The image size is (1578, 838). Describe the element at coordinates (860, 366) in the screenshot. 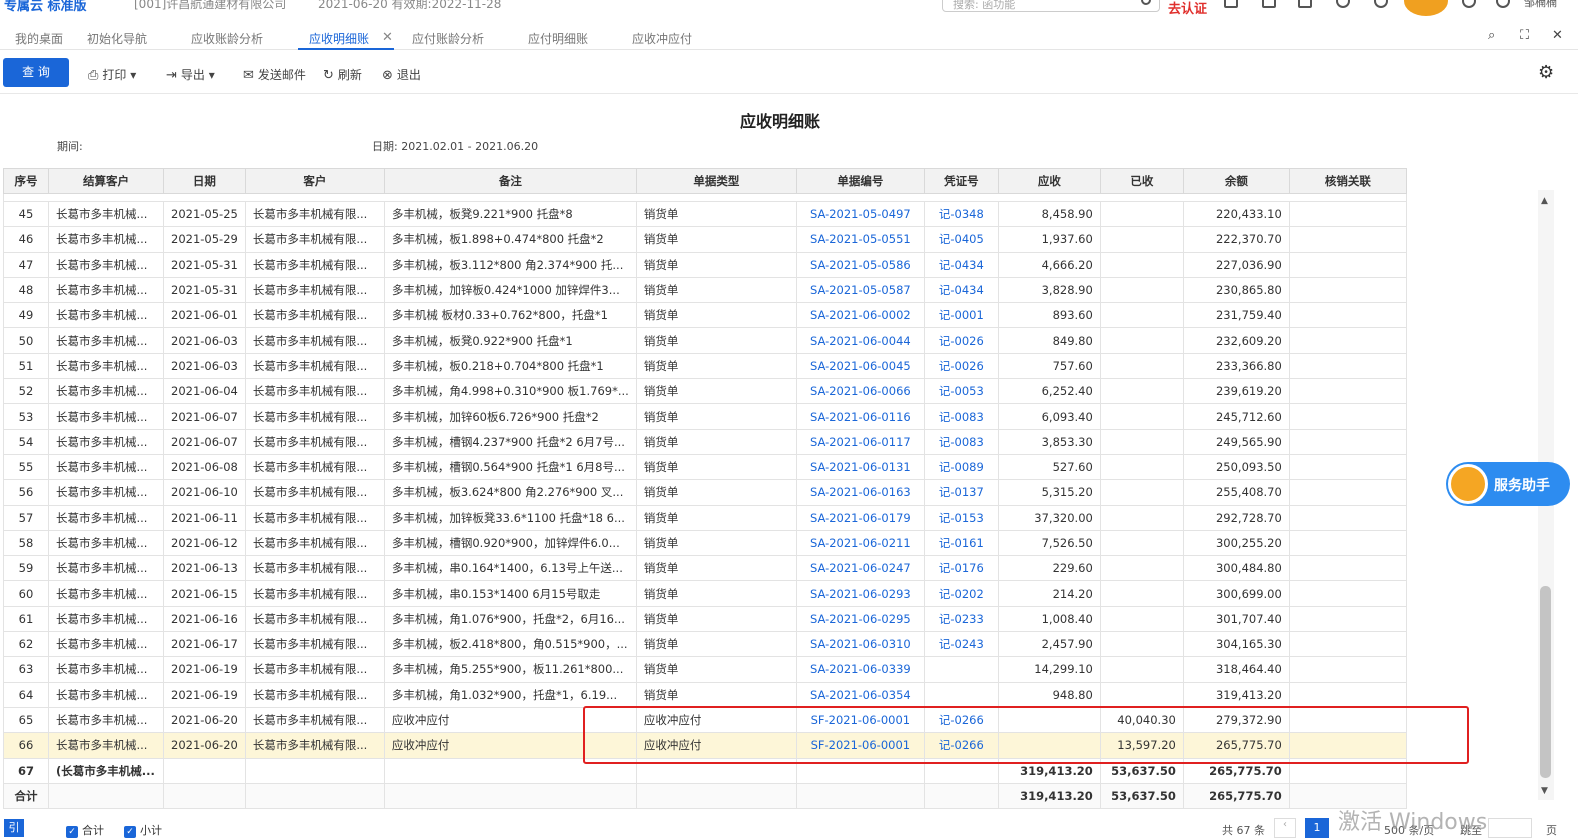

I see `cell-doc-no: SA-2021-06-0045` at that location.